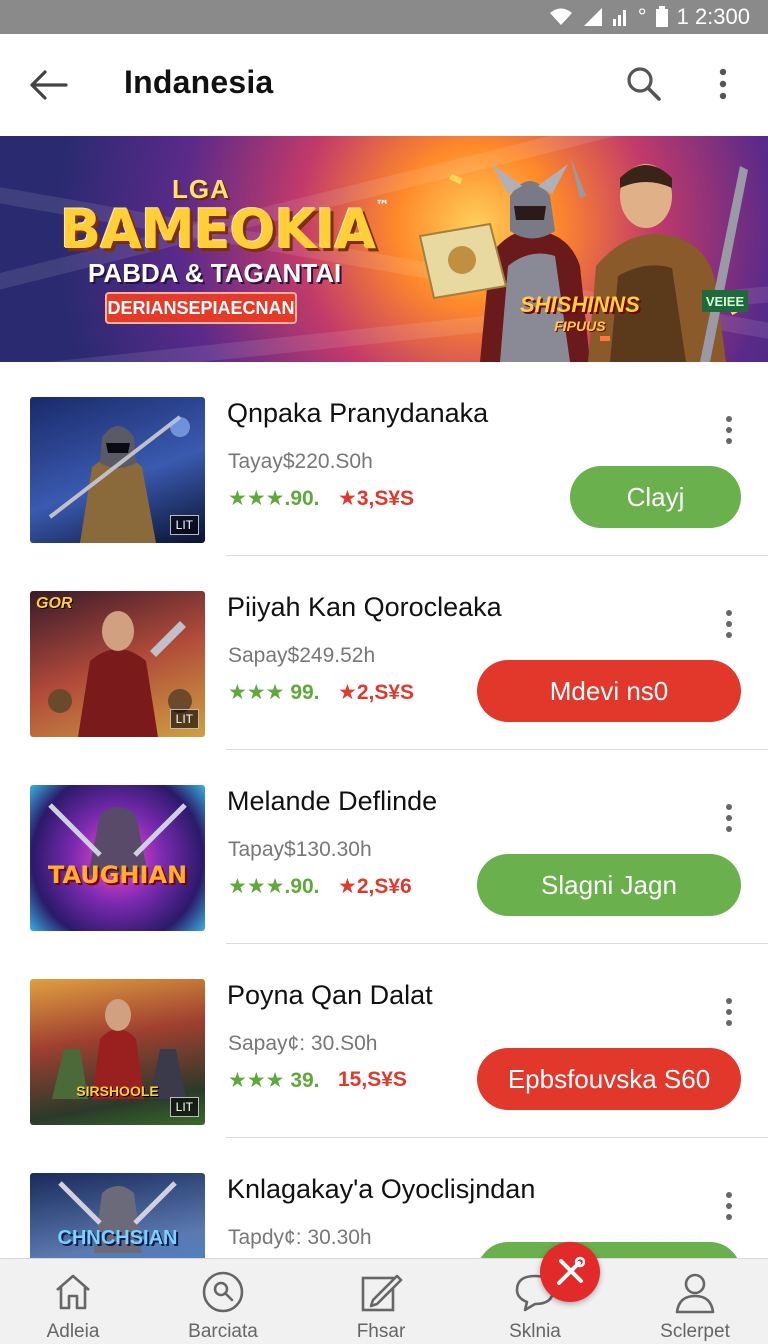 Image resolution: width=768 pixels, height=1344 pixels. I want to click on home-icon, so click(73, 1292).